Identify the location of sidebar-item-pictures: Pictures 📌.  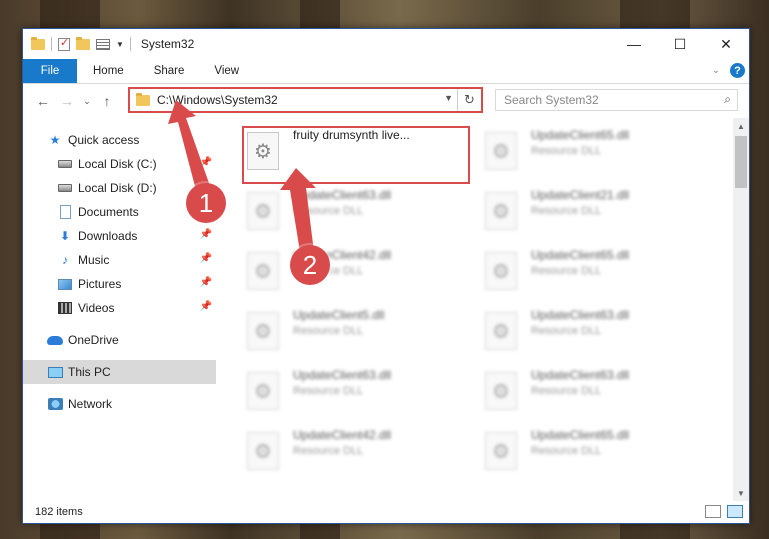
(119, 284).